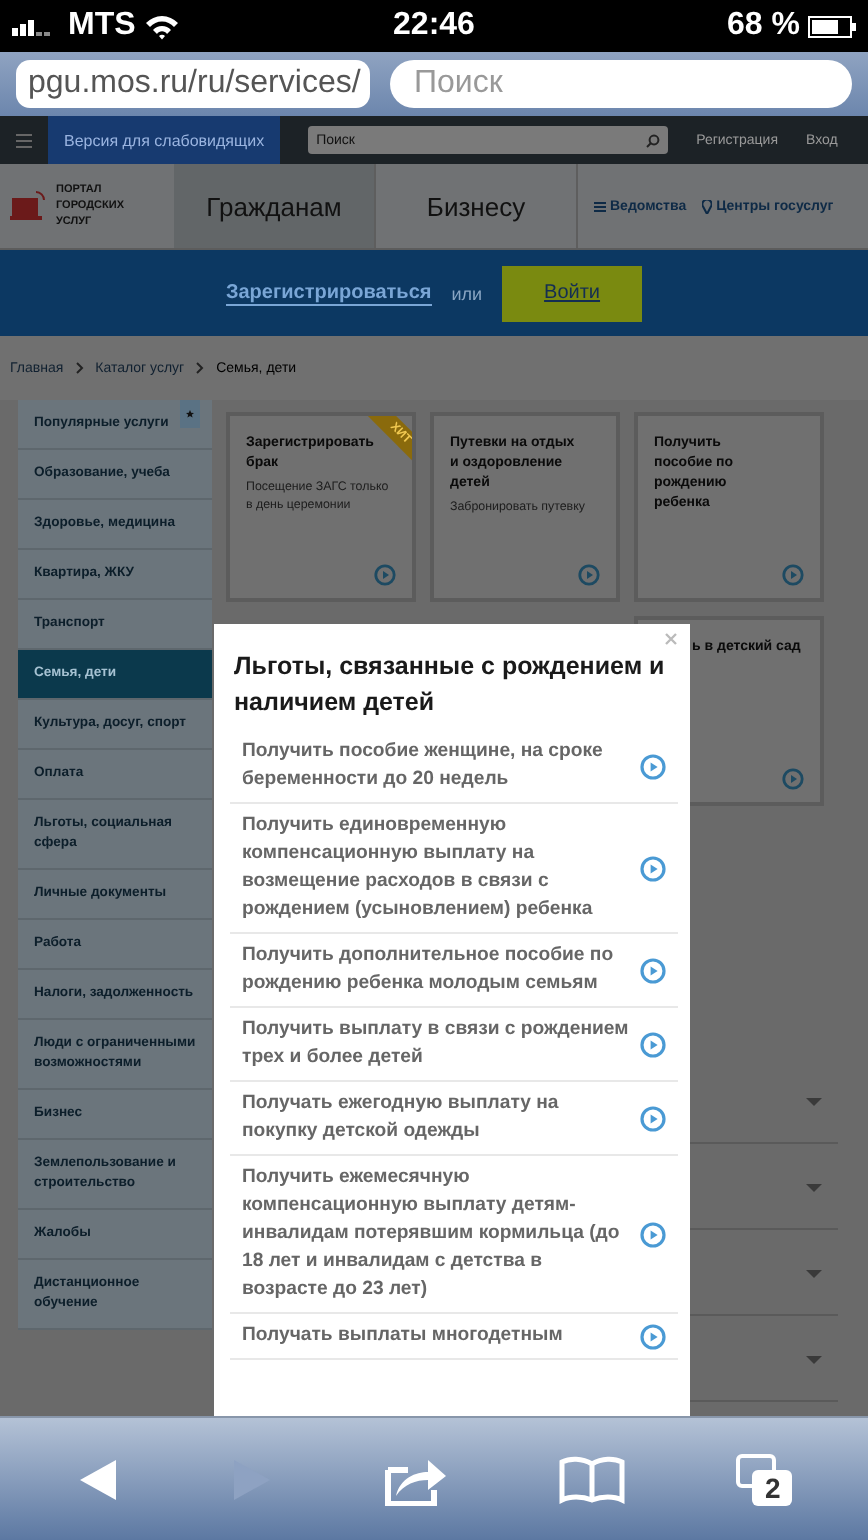  I want to click on service-link: Получить единовременную компенсационную выплату на возмещение расходов в связи с рождением (усыновлением) ребенка, so click(454, 869).